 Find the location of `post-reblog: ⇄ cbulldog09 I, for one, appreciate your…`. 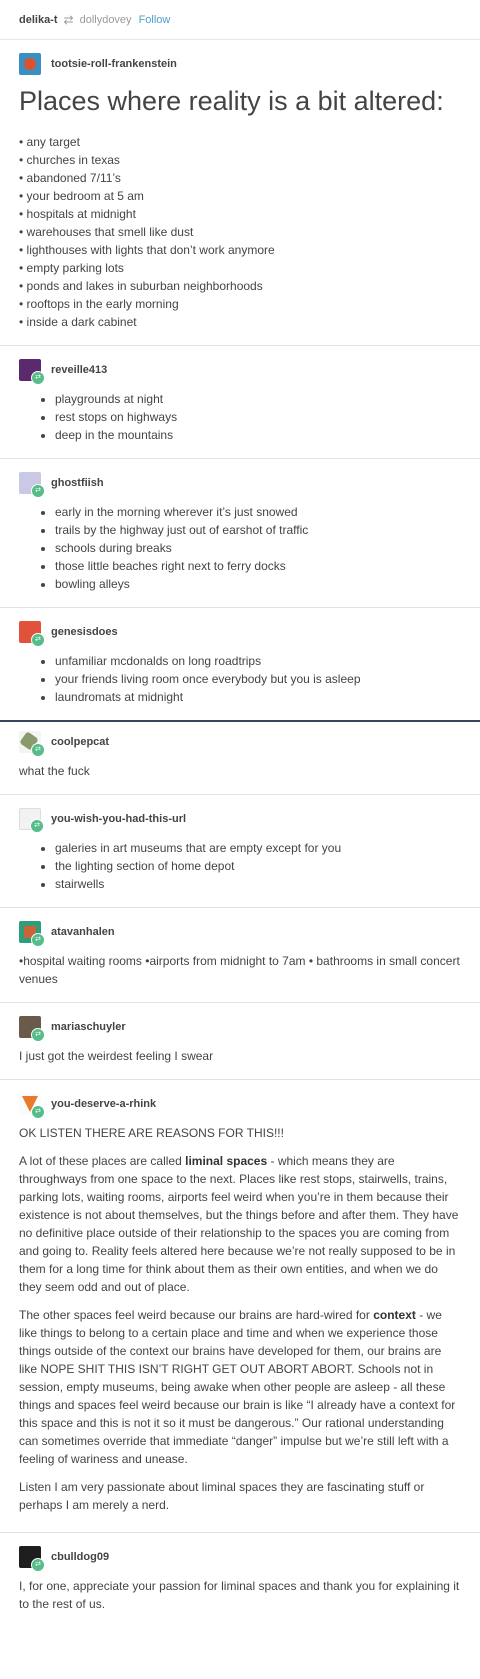

post-reblog: ⇄ cbulldog09 I, for one, appreciate your… is located at coordinates (240, 1580).